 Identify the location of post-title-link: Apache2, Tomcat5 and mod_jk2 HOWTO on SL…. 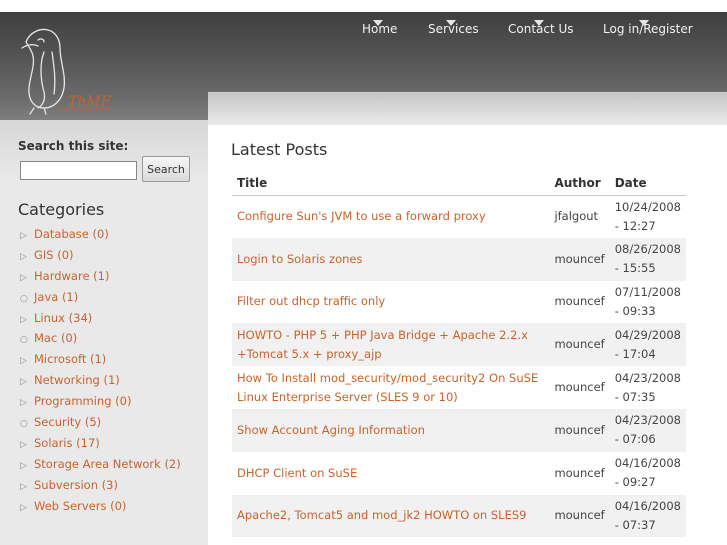
(381, 515).